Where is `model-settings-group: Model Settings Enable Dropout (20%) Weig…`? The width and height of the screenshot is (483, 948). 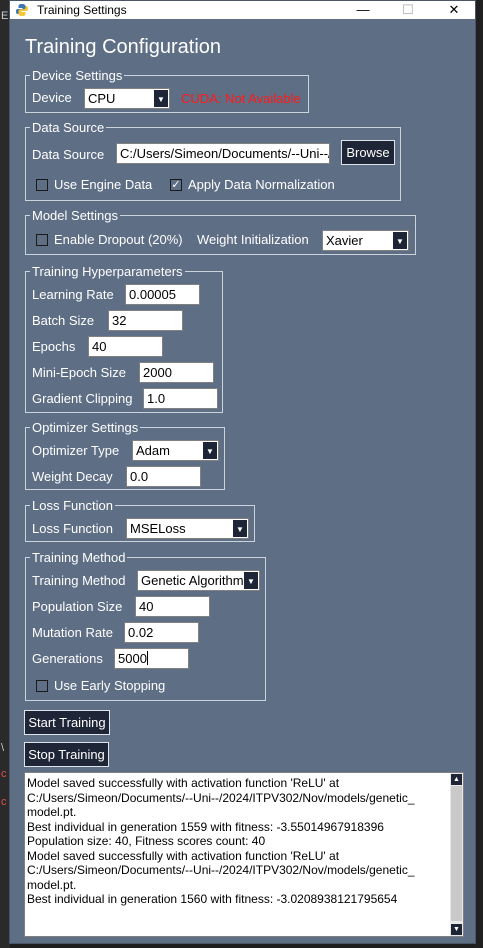
model-settings-group: Model Settings Enable Dropout (20%) Weig… is located at coordinates (220, 231).